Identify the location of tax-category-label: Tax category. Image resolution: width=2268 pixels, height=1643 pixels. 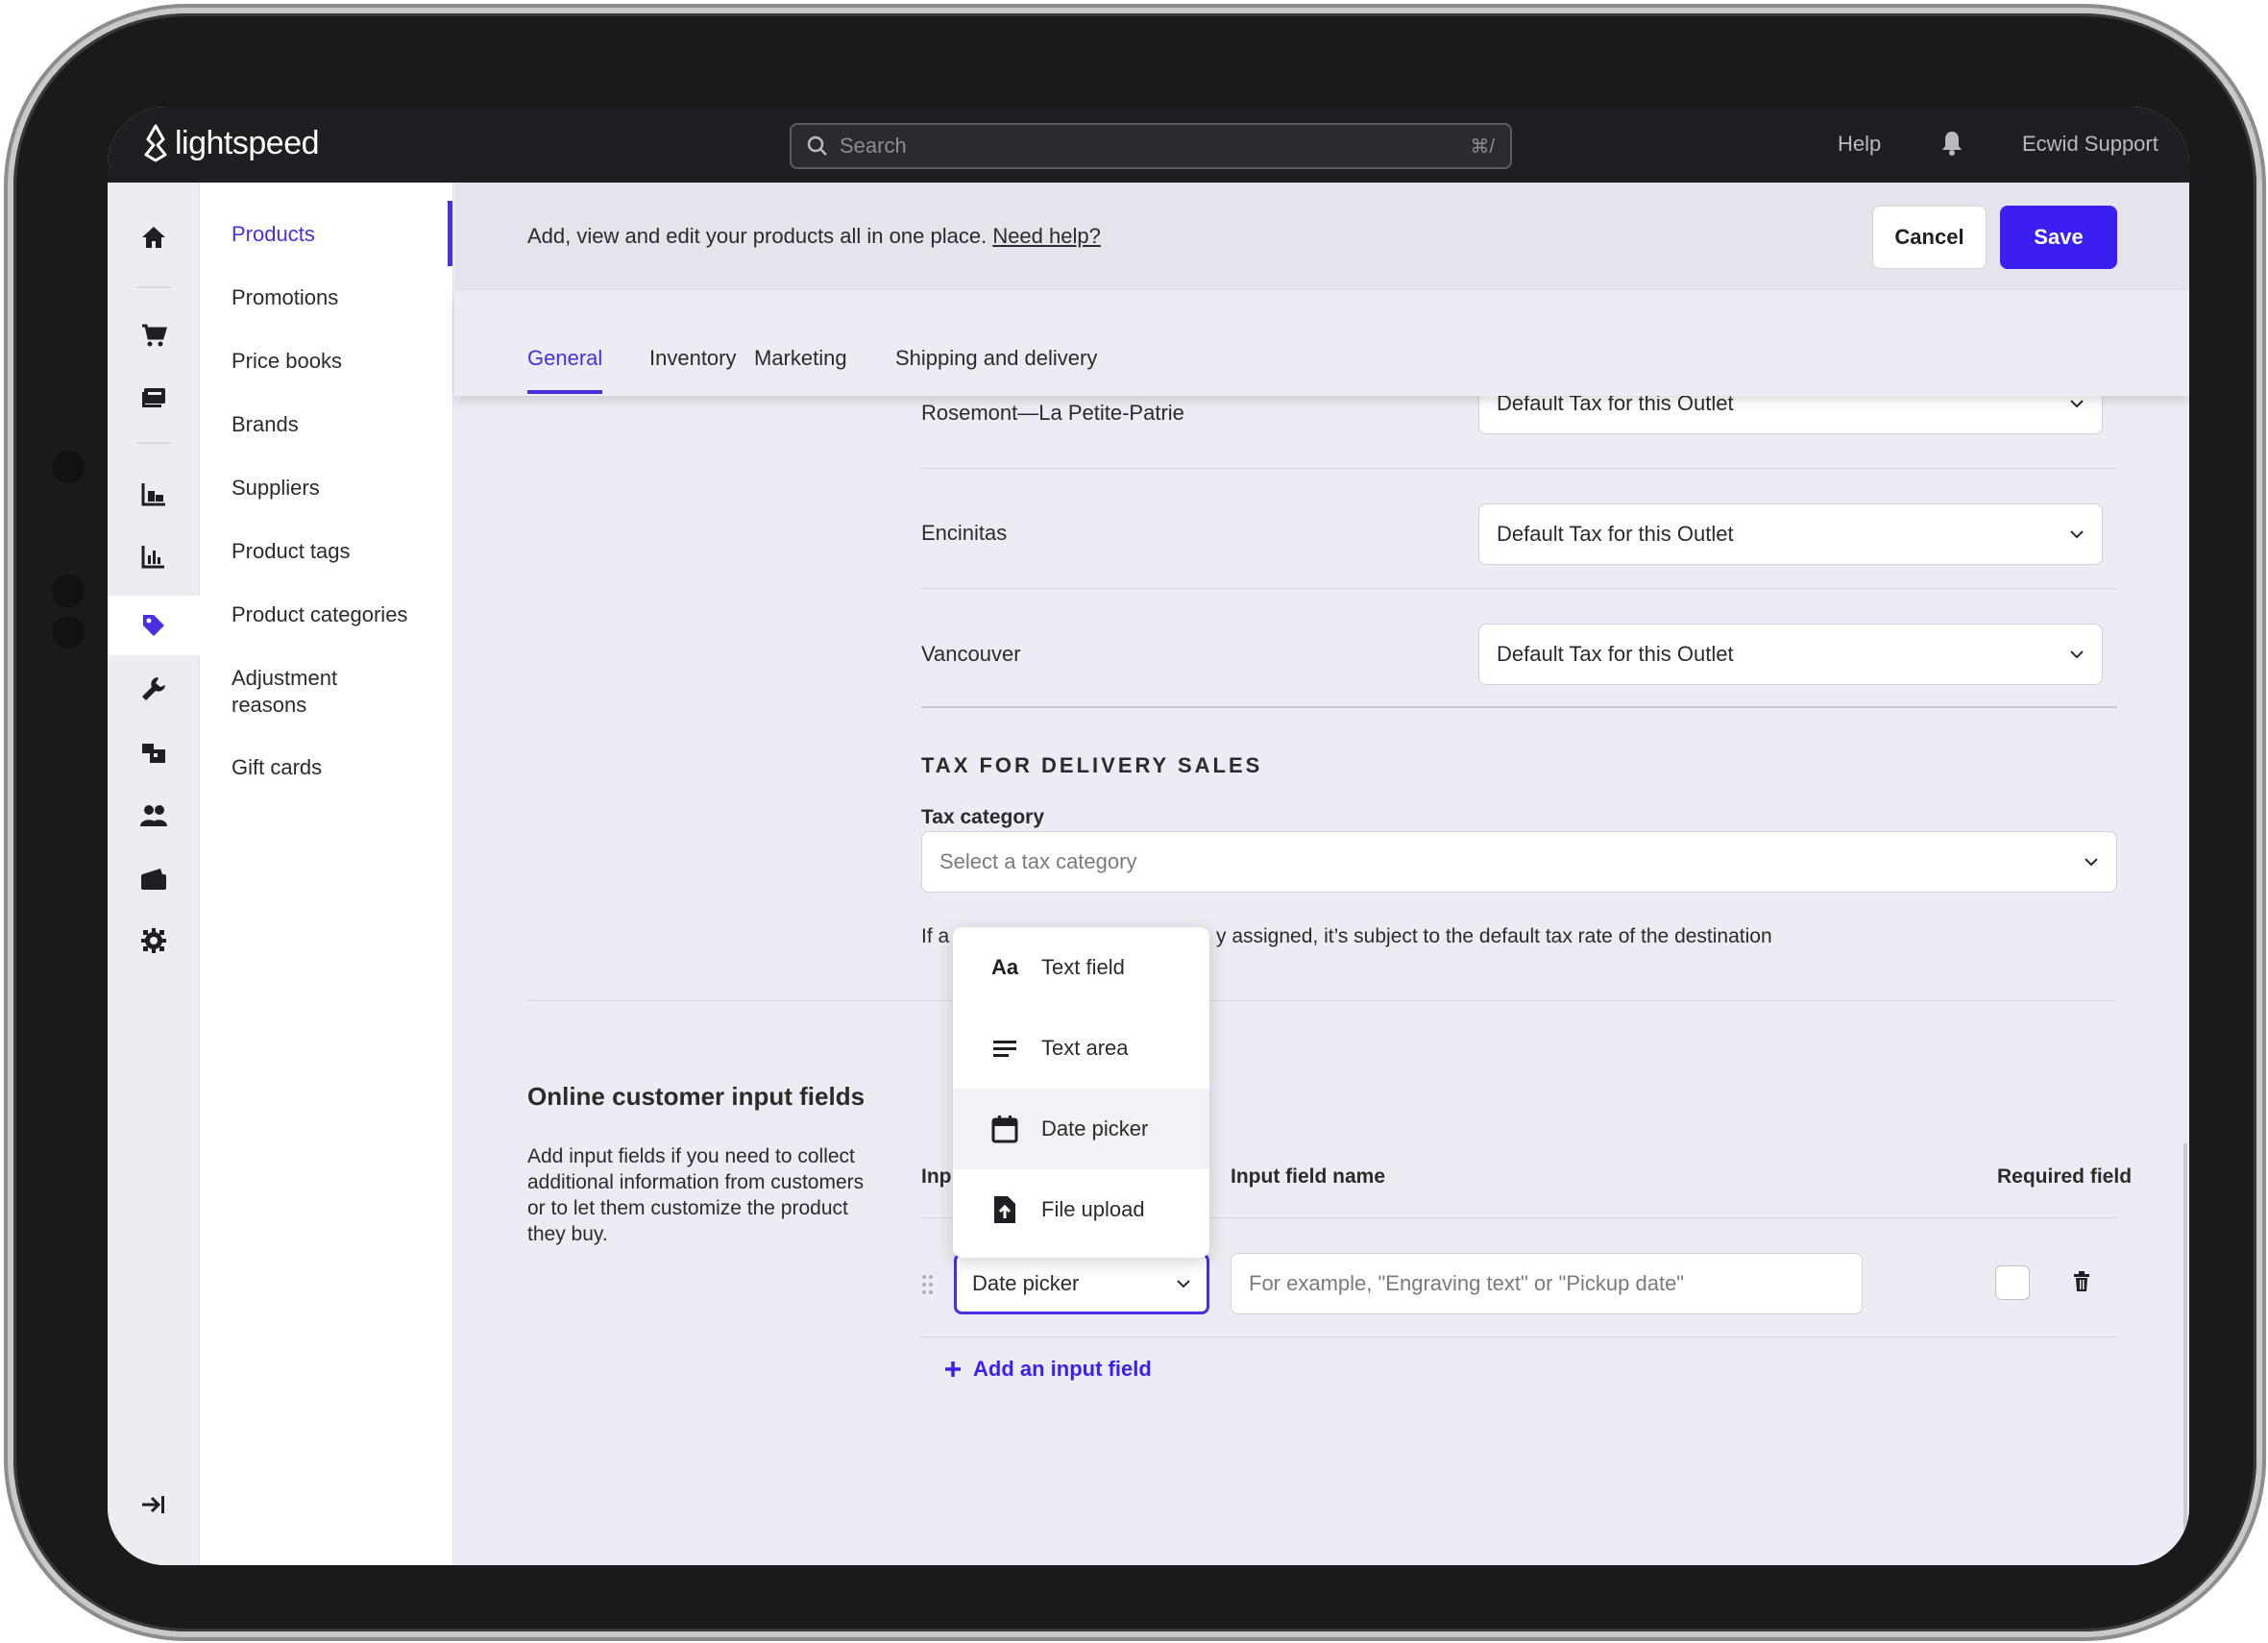
(982, 817).